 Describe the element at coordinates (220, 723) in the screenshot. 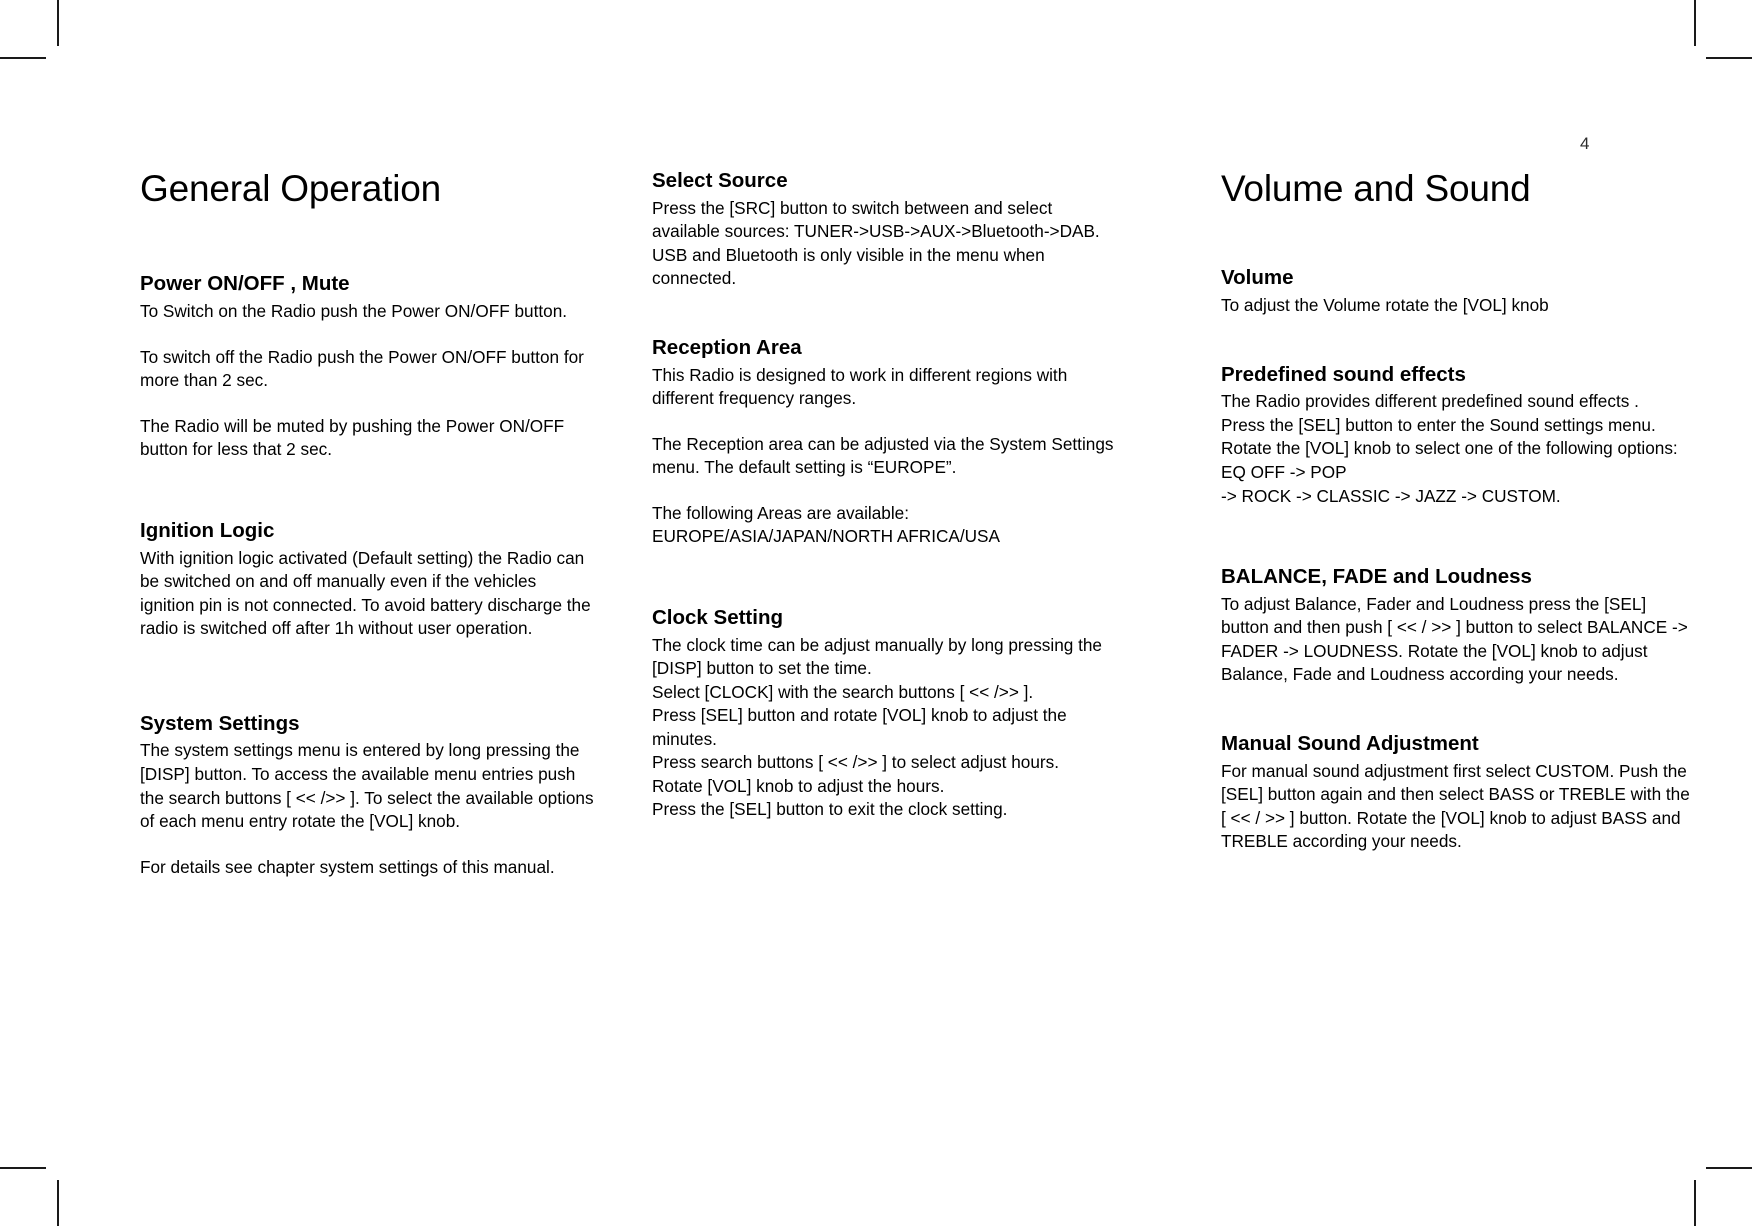

I see `section-heading: System Settings` at that location.